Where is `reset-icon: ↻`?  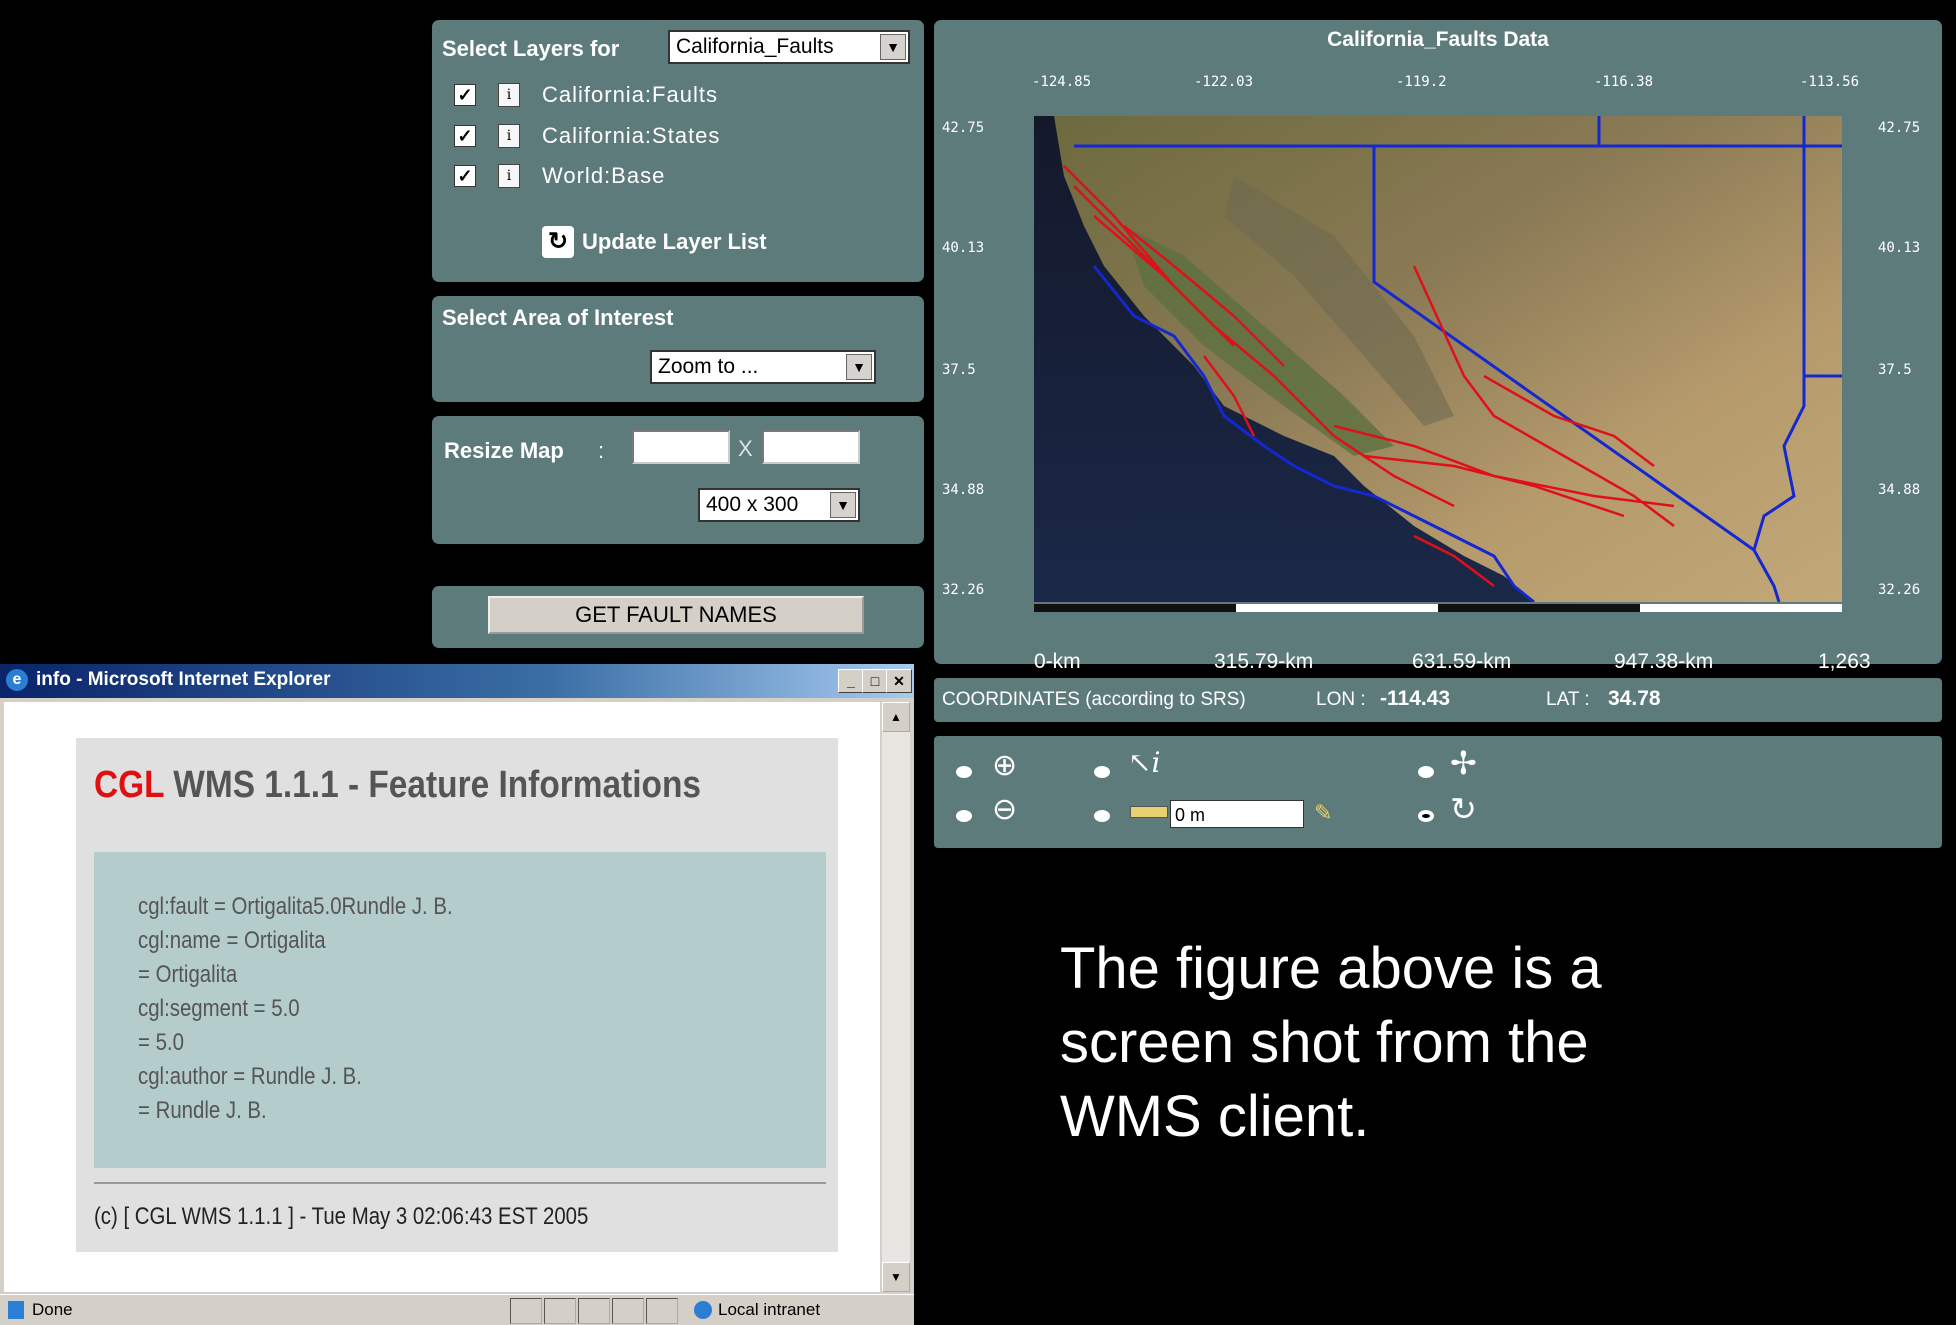 reset-icon: ↻ is located at coordinates (1463, 809).